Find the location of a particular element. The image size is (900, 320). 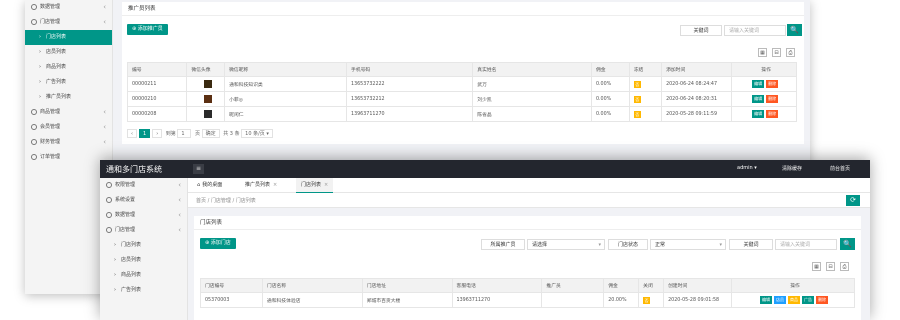

cell-name: 武万 is located at coordinates (532, 84).